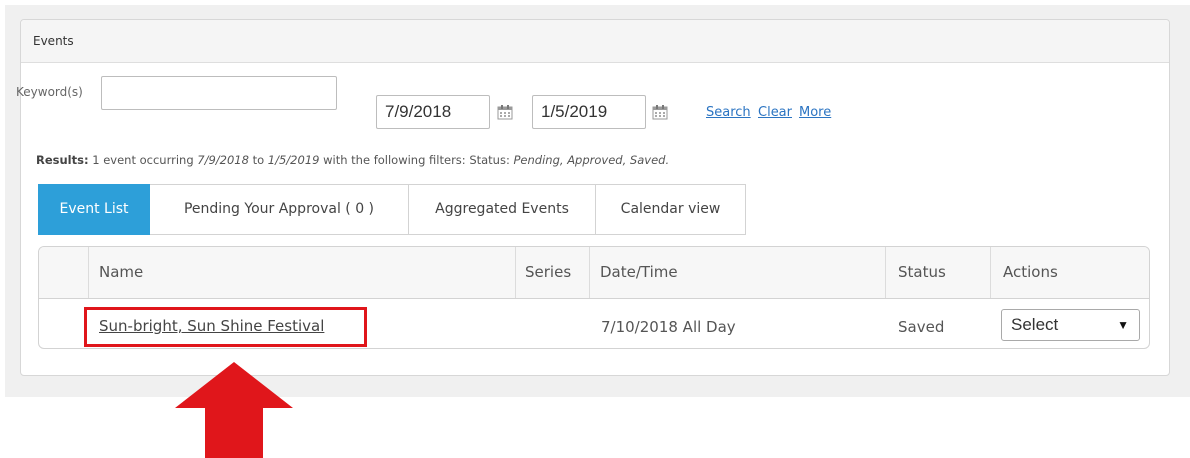 This screenshot has width=1190, height=458. I want to click on tab-calendar-view: Calendar view, so click(671, 209).